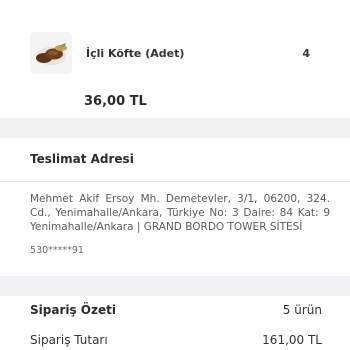  Describe the element at coordinates (57, 250) in the screenshot. I see `delivery-phone: 530*****91` at that location.